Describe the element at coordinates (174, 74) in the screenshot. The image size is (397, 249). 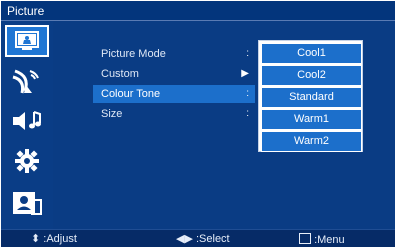
I see `menu-item-custom: Custom ▶` at that location.